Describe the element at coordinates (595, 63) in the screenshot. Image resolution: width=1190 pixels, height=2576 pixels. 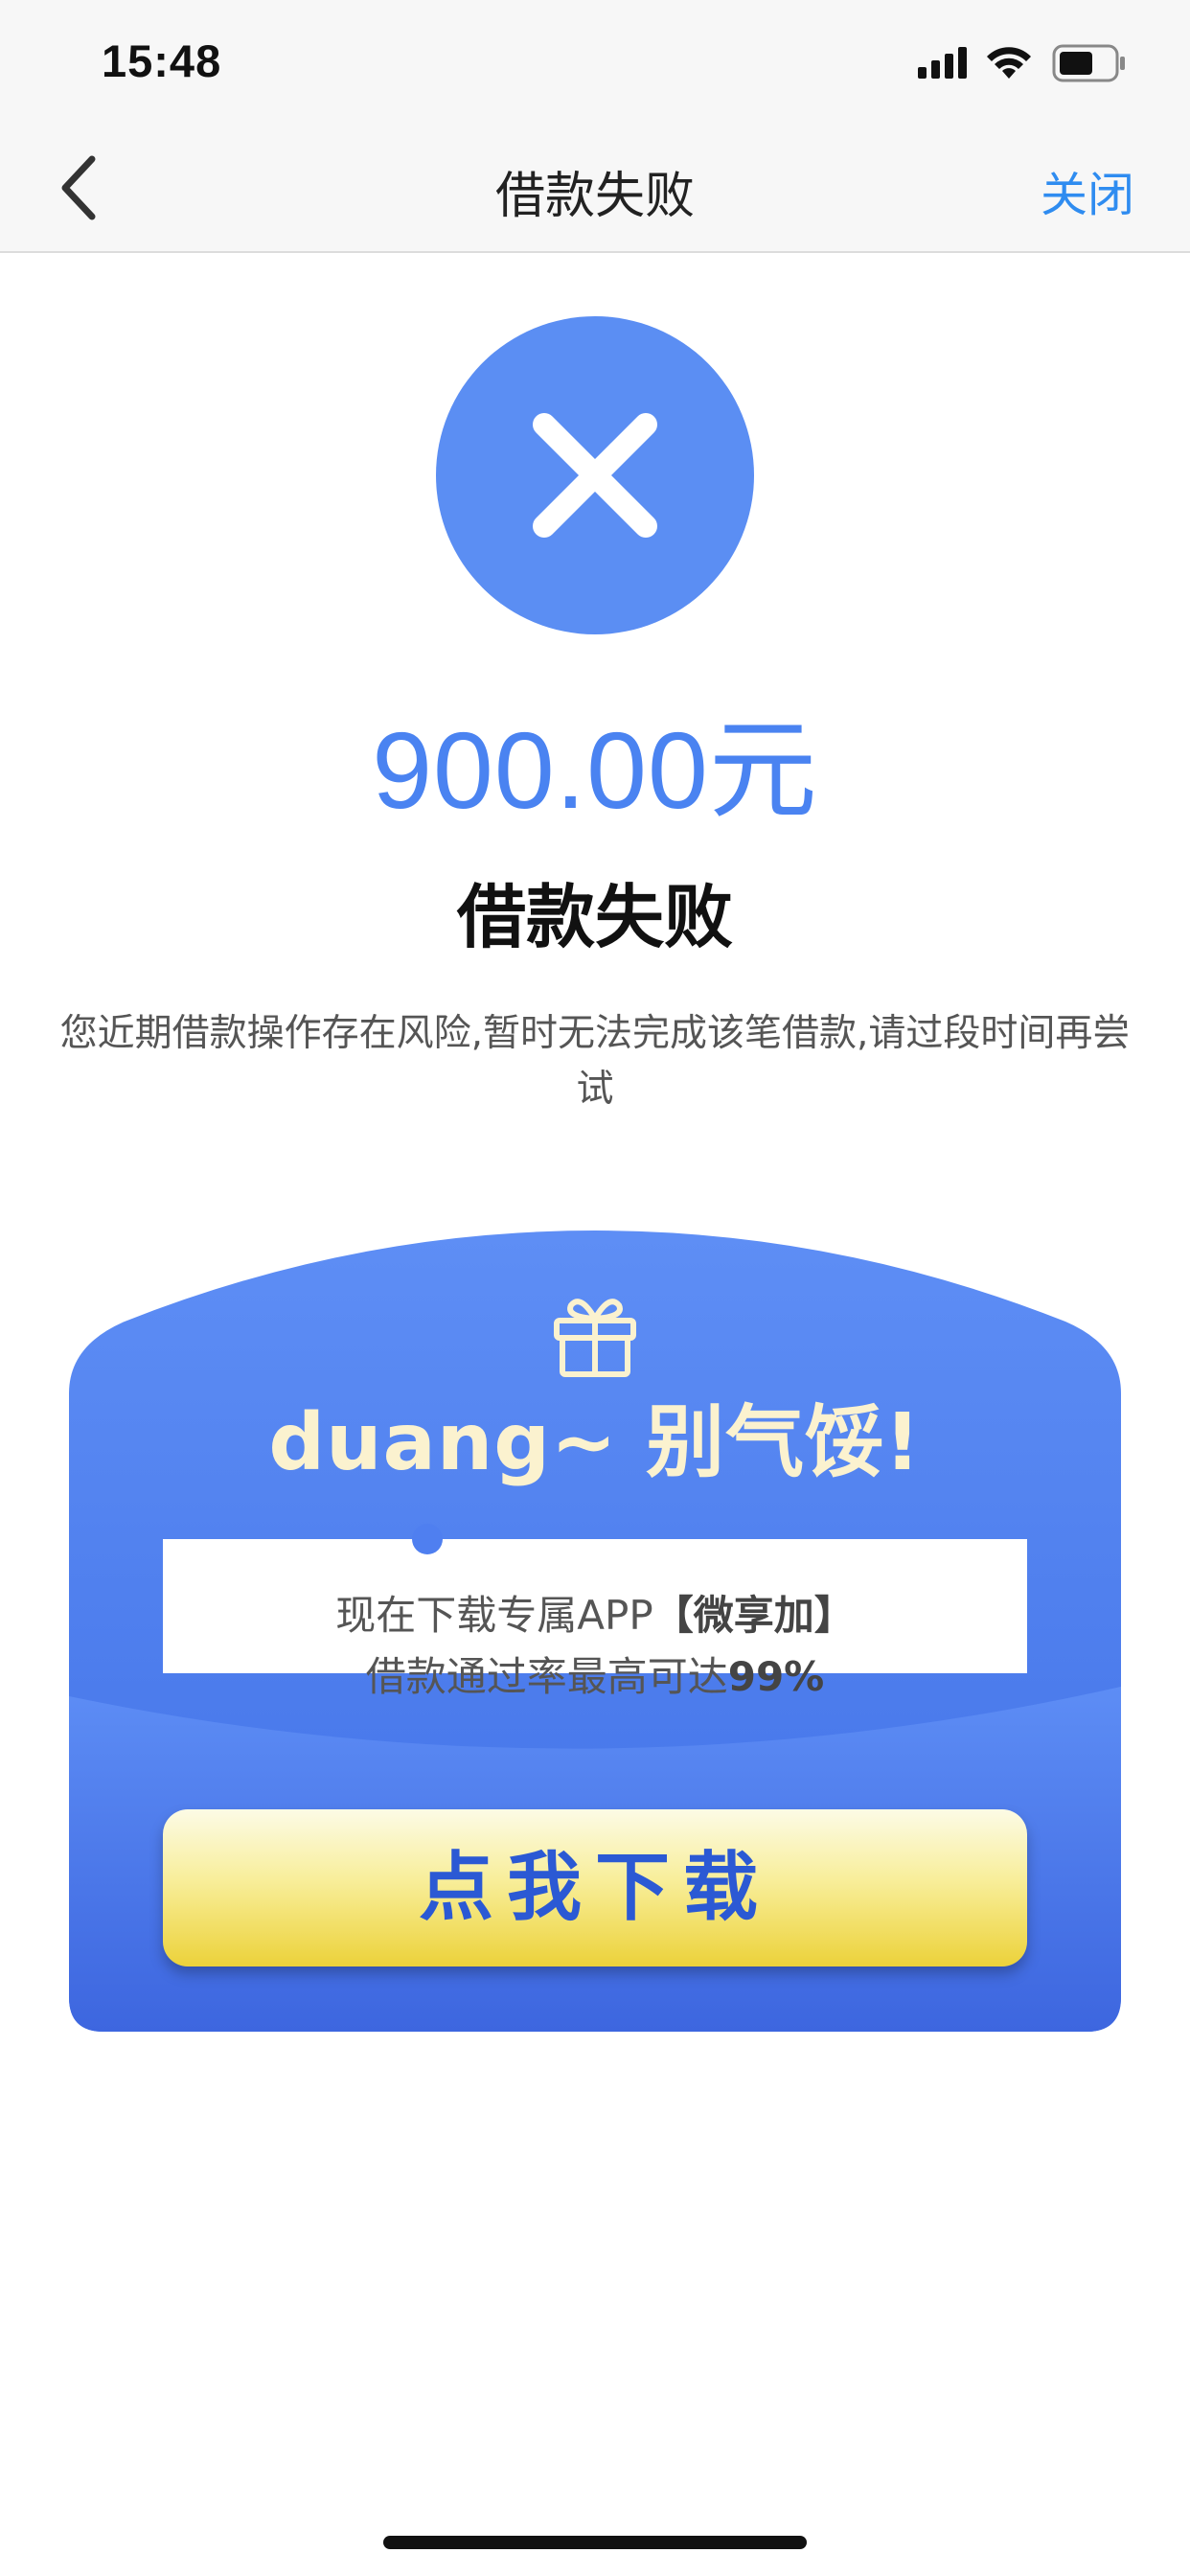
I see `status-bar: 15:48` at that location.